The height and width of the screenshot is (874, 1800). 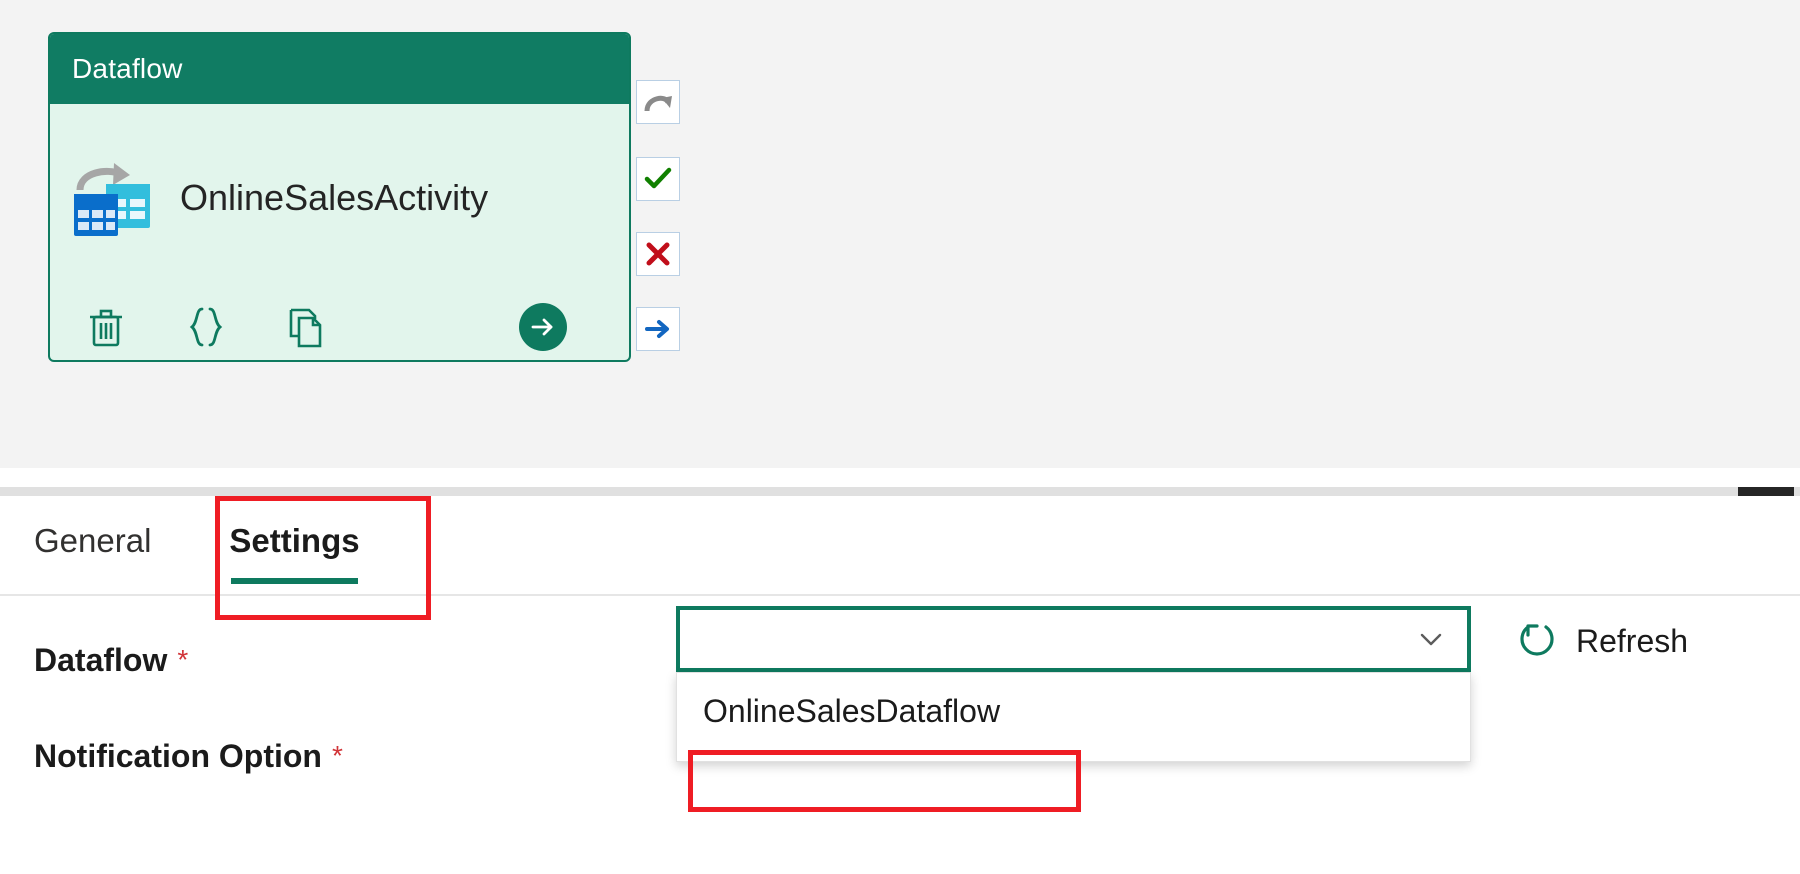 I want to click on refresh-button: Refresh, so click(x=1602, y=641).